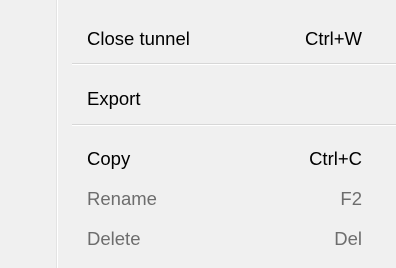  Describe the element at coordinates (333, 38) in the screenshot. I see `menu-item-shortcut: Ctrl+W` at that location.